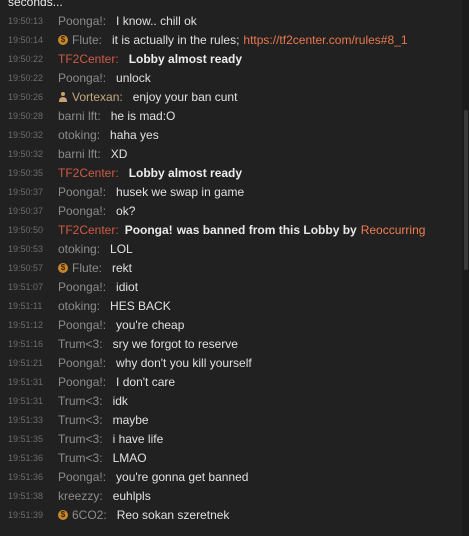 Image resolution: width=469 pixels, height=536 pixels. What do you see at coordinates (180, 192) in the screenshot?
I see `message-text: husek we swap in game` at bounding box center [180, 192].